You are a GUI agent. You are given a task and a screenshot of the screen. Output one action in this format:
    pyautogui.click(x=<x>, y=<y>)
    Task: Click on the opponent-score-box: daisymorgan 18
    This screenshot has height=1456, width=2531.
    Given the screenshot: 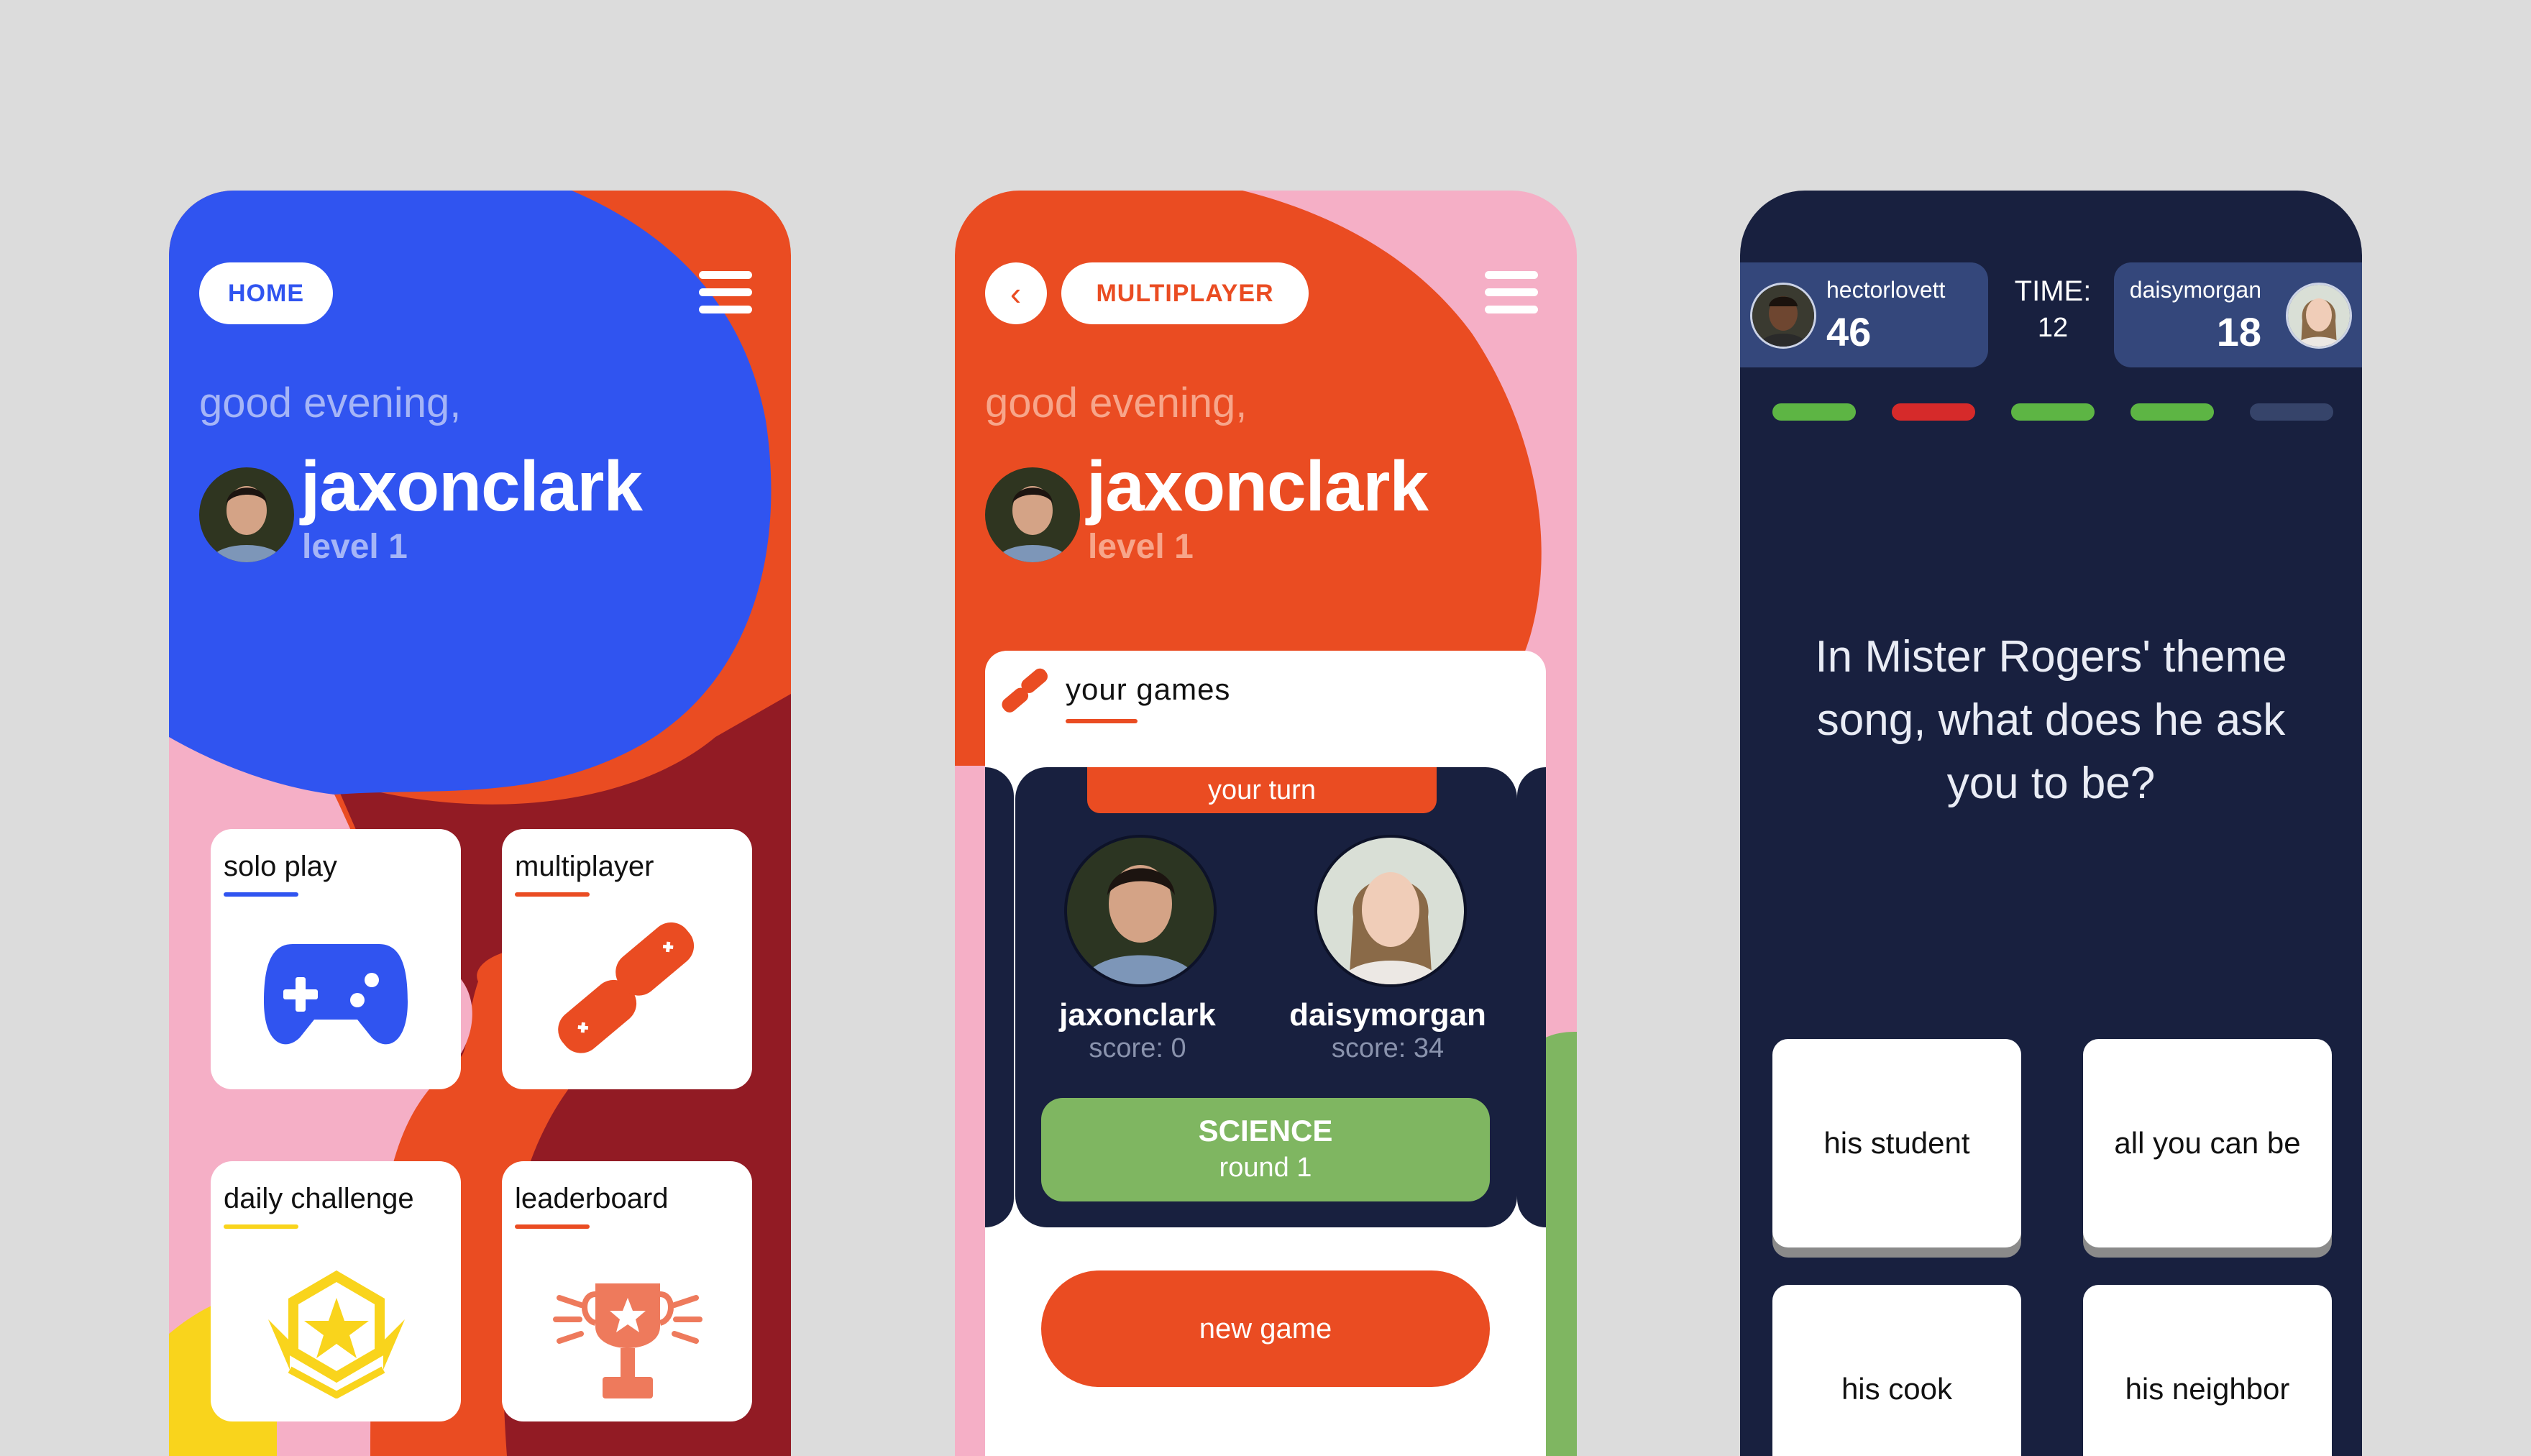 What is the action you would take?
    pyautogui.click(x=2238, y=315)
    